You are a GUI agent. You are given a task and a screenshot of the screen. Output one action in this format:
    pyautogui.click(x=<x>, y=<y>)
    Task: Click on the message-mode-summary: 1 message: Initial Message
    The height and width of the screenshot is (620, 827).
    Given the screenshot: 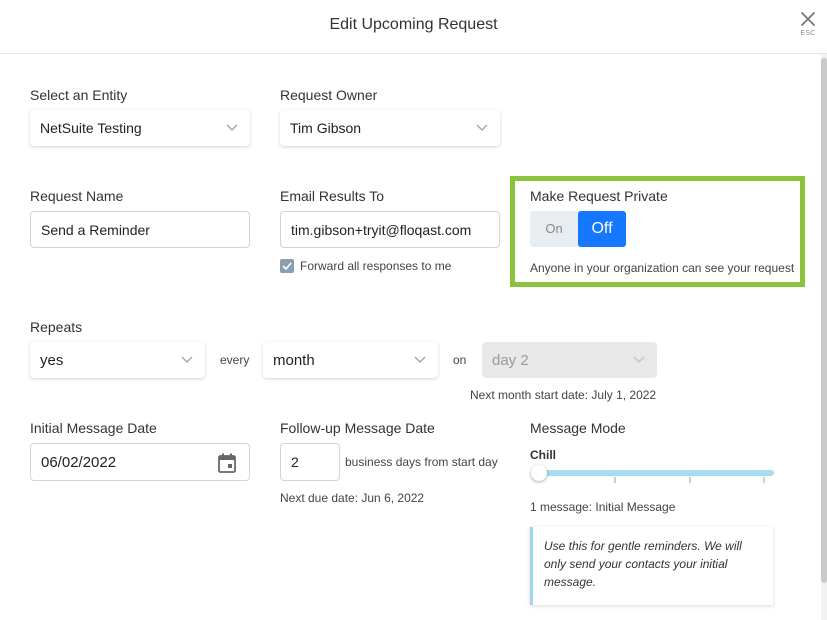 What is the action you would take?
    pyautogui.click(x=603, y=507)
    